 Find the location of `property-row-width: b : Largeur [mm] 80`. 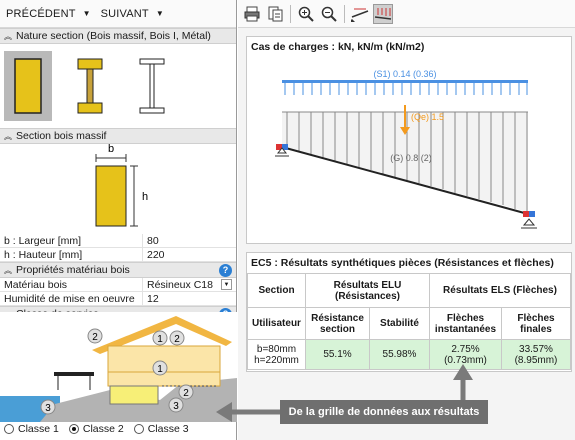

property-row-width: b : Largeur [mm] 80 is located at coordinates (118, 241).